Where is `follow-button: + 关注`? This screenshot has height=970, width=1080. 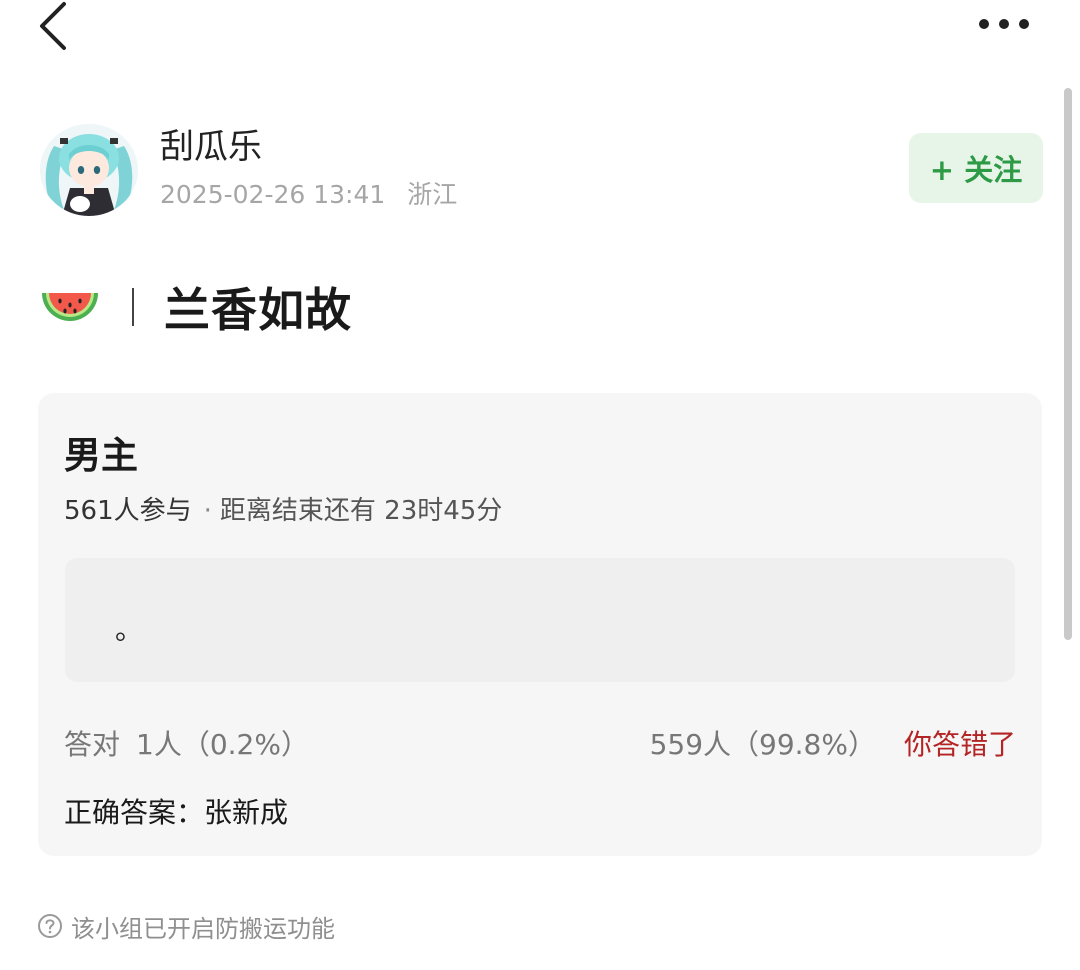 follow-button: + 关注 is located at coordinates (976, 168).